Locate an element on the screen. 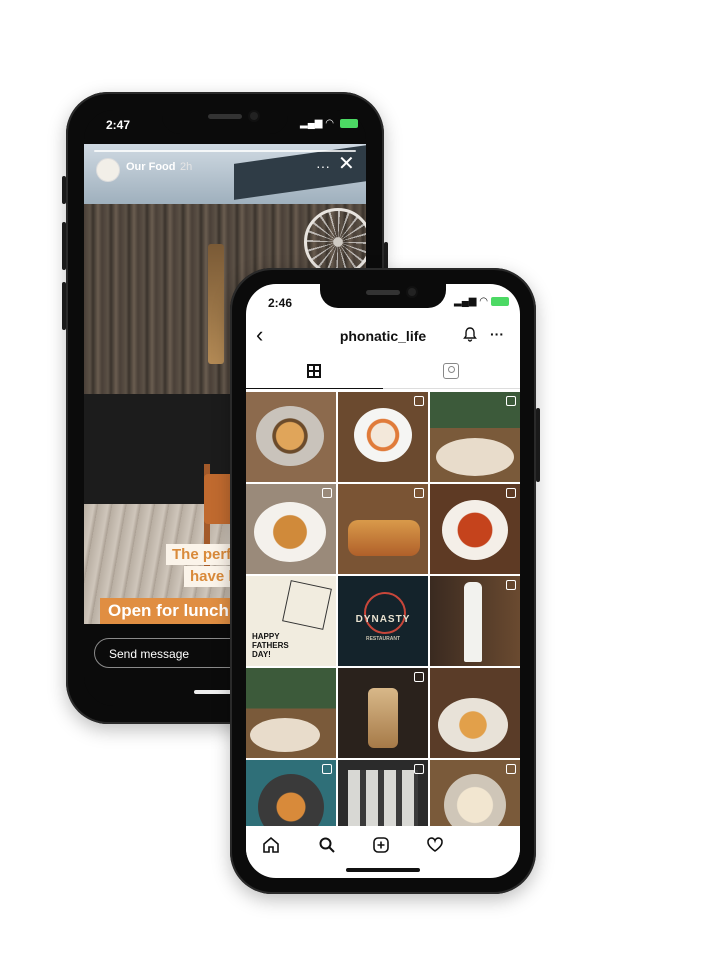  status-time: 2:47 is located at coordinates (118, 125).